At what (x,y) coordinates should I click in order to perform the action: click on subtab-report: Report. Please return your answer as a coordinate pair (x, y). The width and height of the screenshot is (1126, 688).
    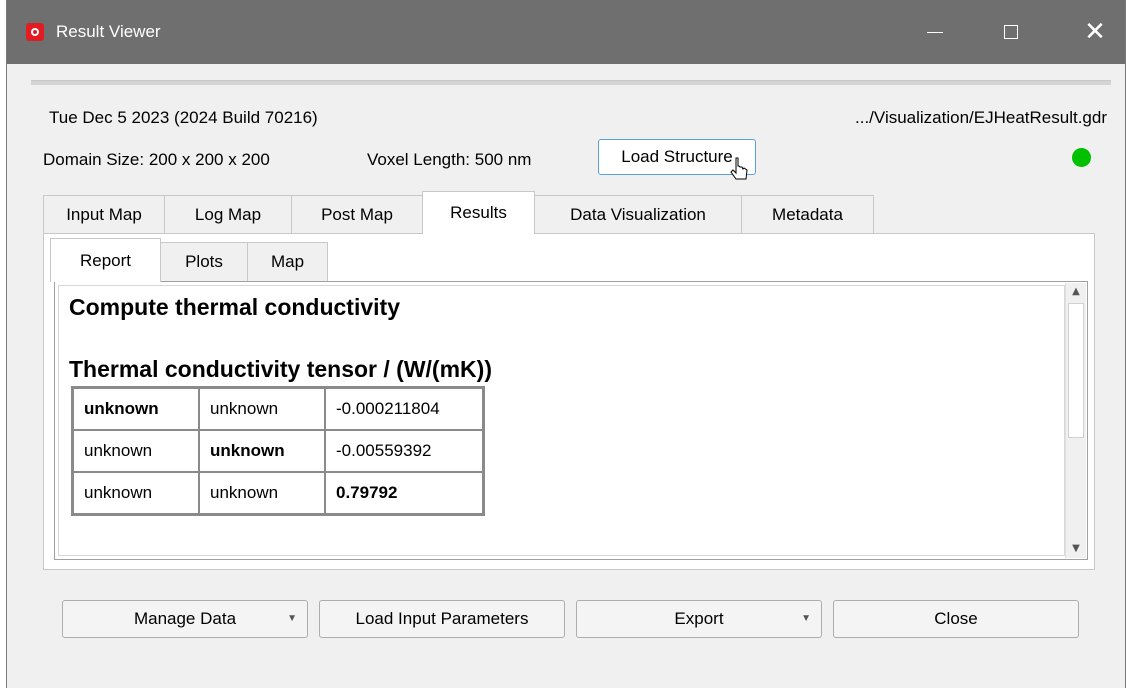
    Looking at the image, I should click on (105, 260).